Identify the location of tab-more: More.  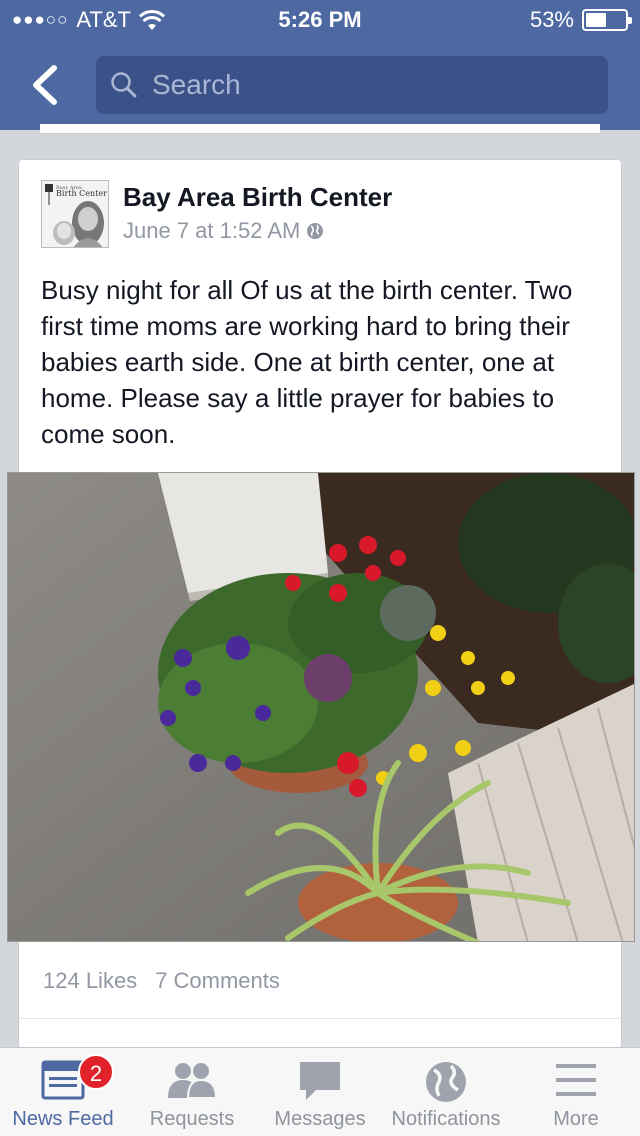
(576, 1092).